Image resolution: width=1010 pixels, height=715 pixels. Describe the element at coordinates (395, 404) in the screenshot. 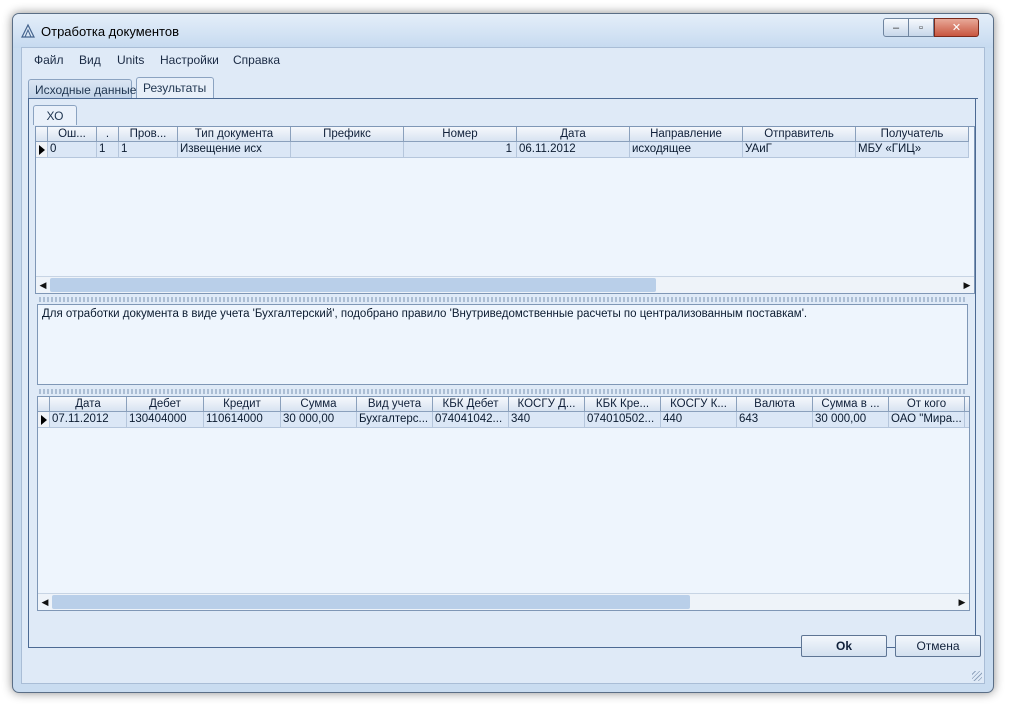

I see `column-header: Вид учета` at that location.